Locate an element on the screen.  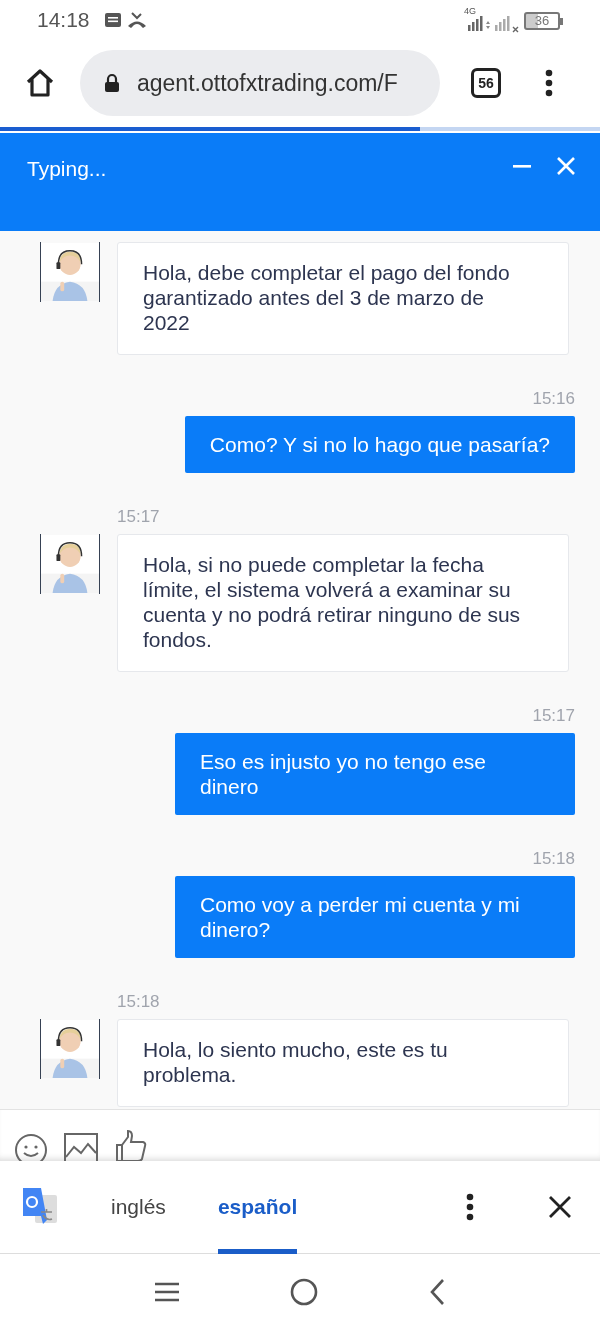
received-message: Hola, lo siento mucho, este es tu problema. is located at coordinates (343, 1063).